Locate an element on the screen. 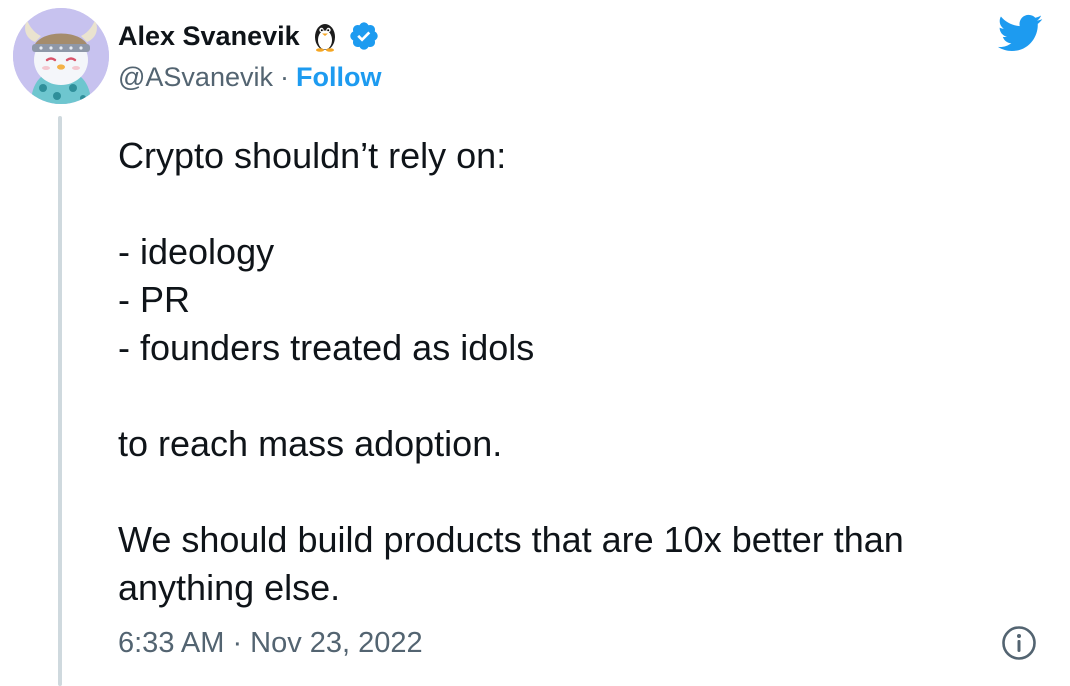 The height and width of the screenshot is (686, 1070). author-handle: @ASvanevik is located at coordinates (195, 77).